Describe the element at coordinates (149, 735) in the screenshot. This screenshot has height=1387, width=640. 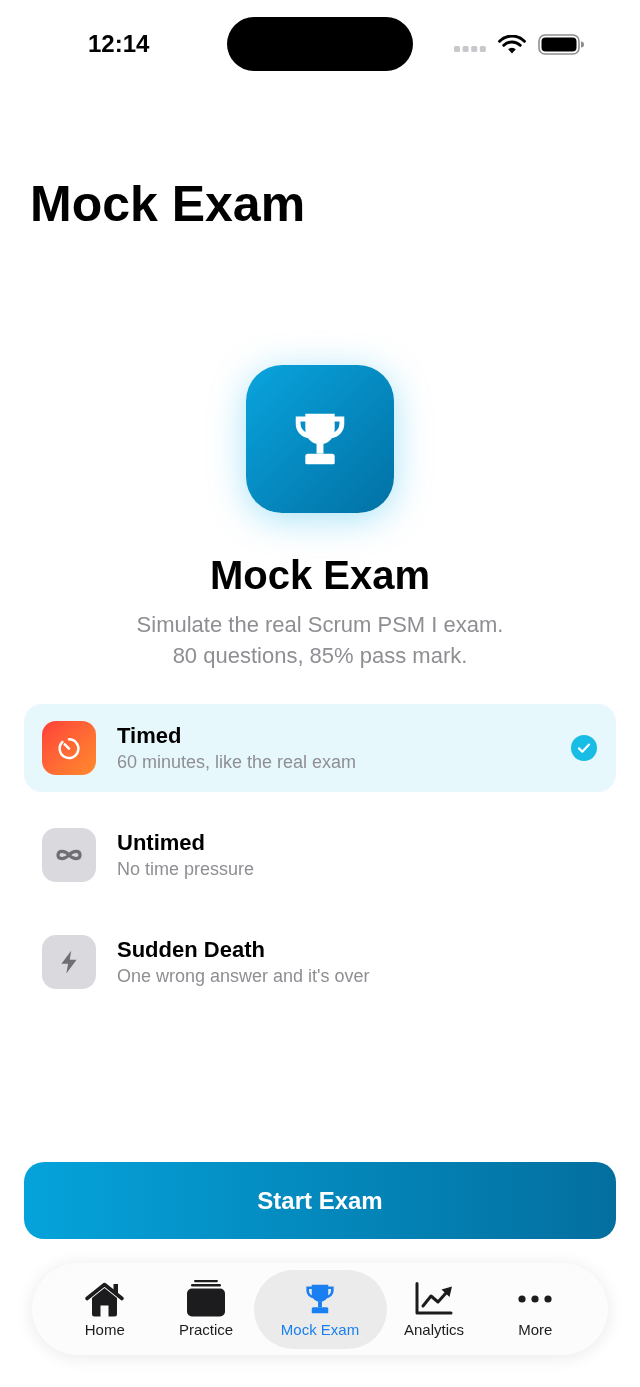
I see `option-title: Timed` at that location.